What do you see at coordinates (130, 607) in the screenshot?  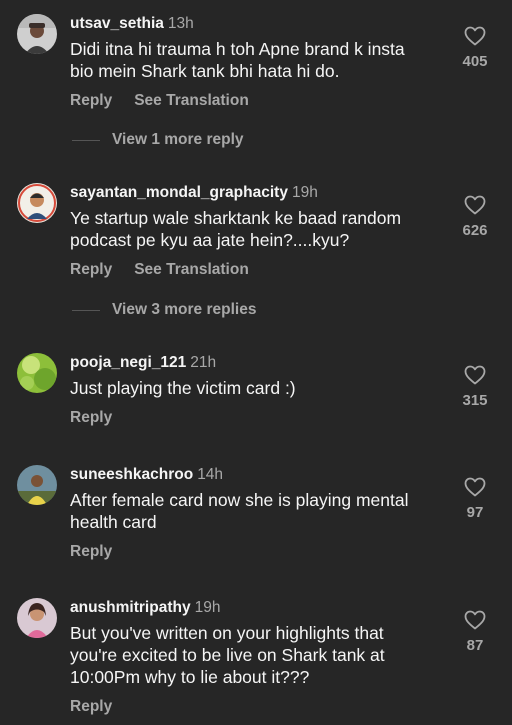 I see `comment-username: anushmitripathy` at bounding box center [130, 607].